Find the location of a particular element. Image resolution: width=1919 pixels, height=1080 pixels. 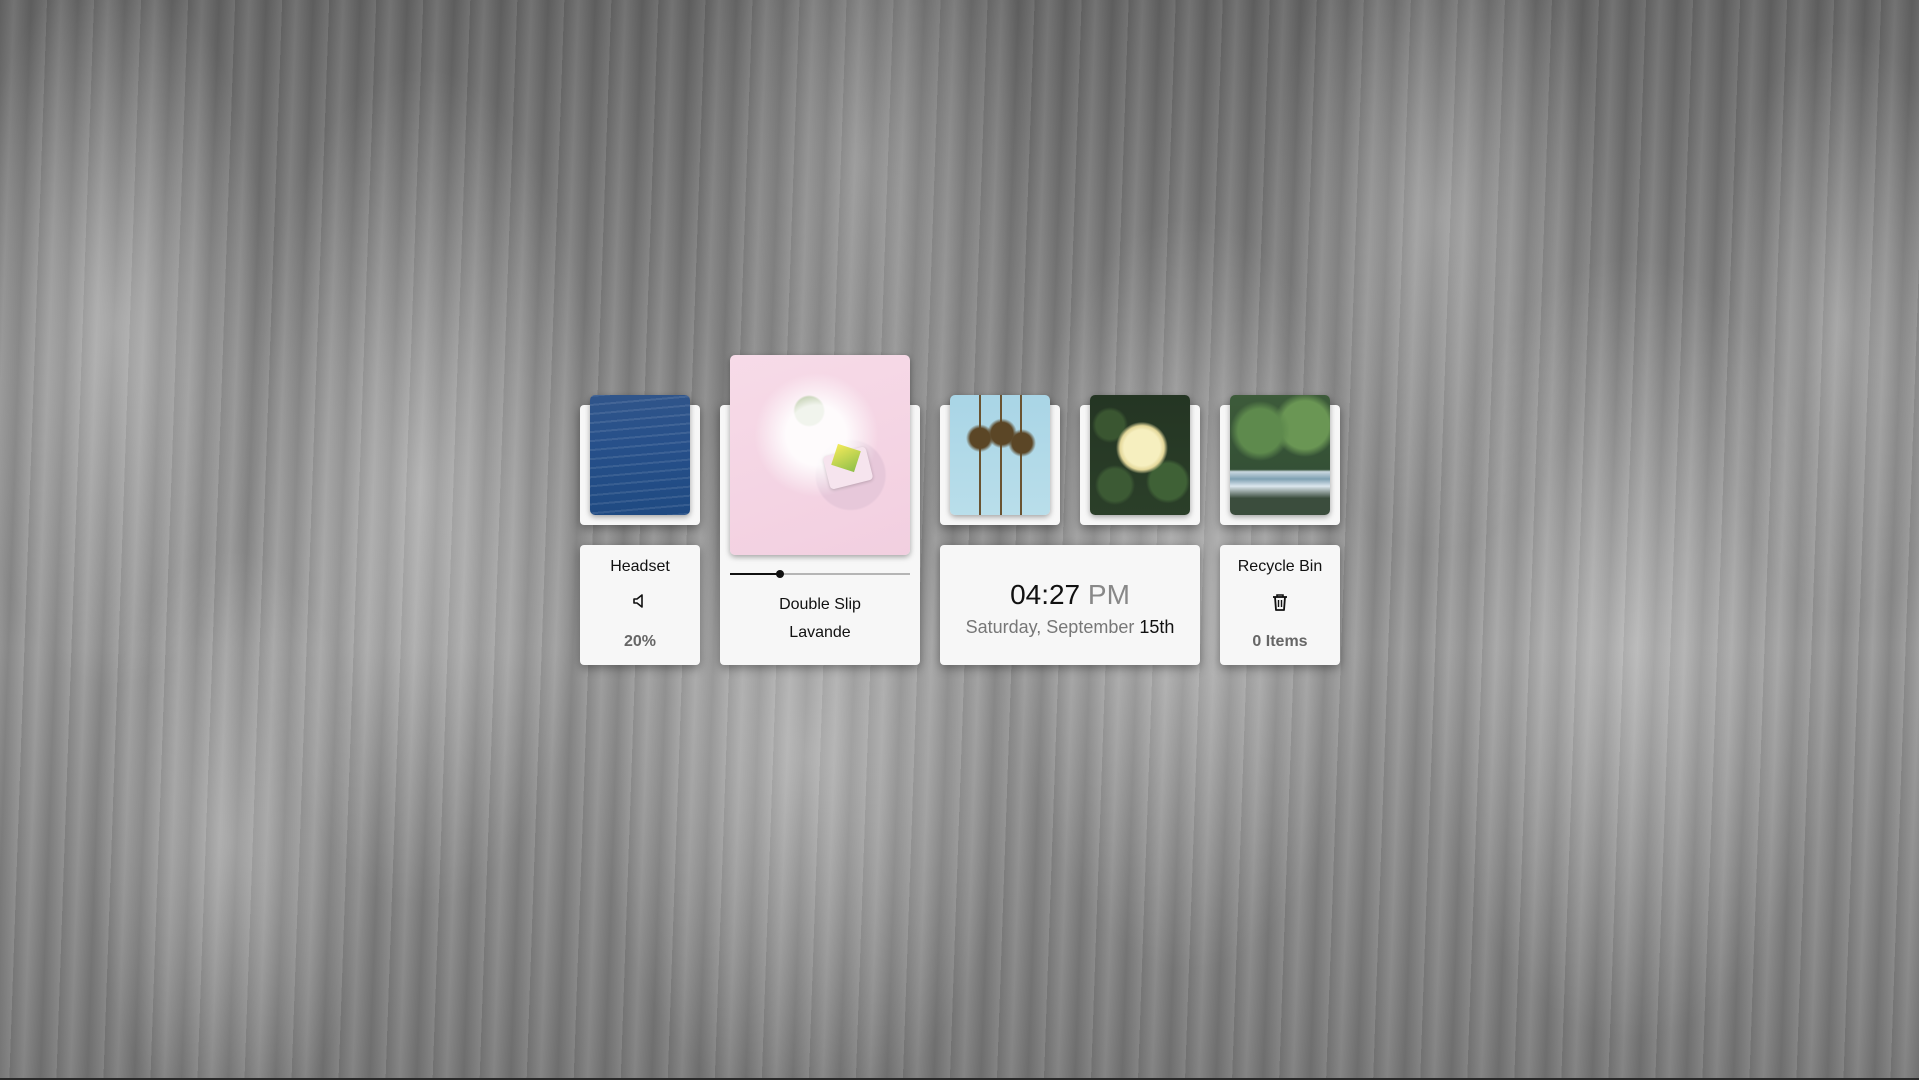

track-artist: Lavande is located at coordinates (820, 632).